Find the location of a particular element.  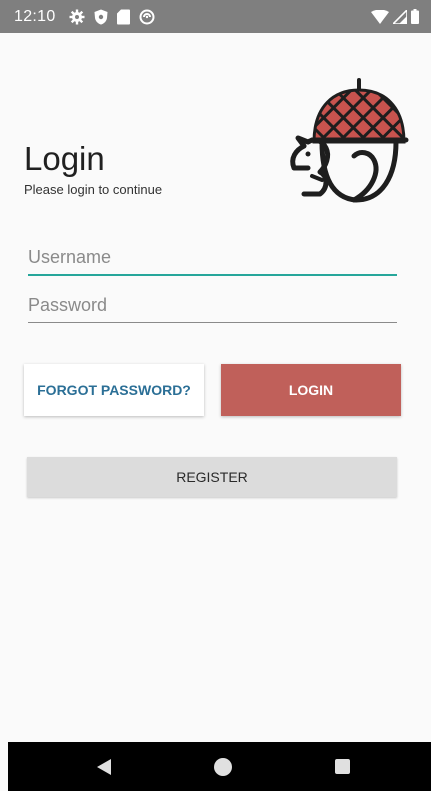

forgot-password-button: FORGOT PASSWORD? is located at coordinates (114, 390).